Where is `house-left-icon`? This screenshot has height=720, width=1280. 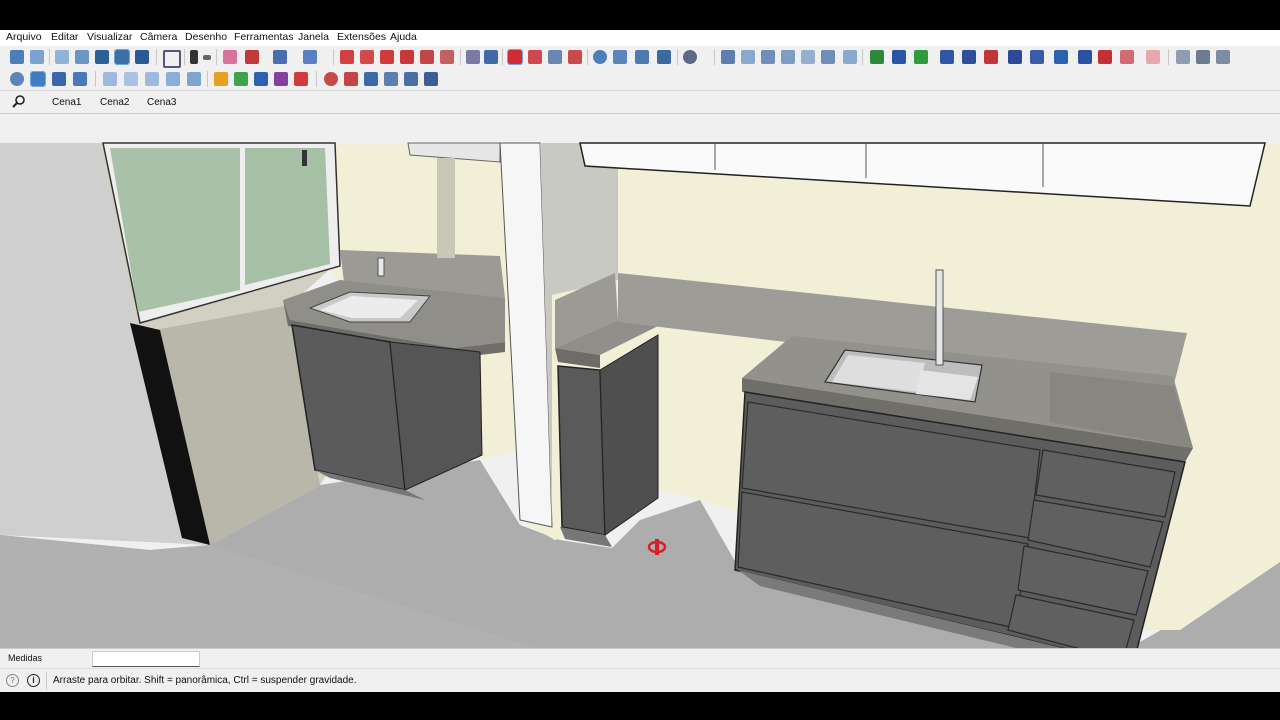
house-left-icon is located at coordinates (828, 57).